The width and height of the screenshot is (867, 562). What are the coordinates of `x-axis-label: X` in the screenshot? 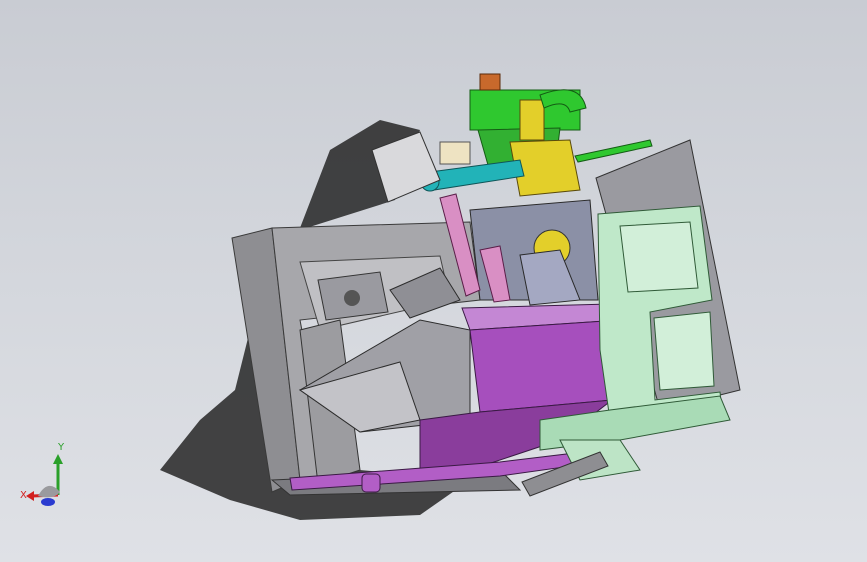 It's located at (23, 495).